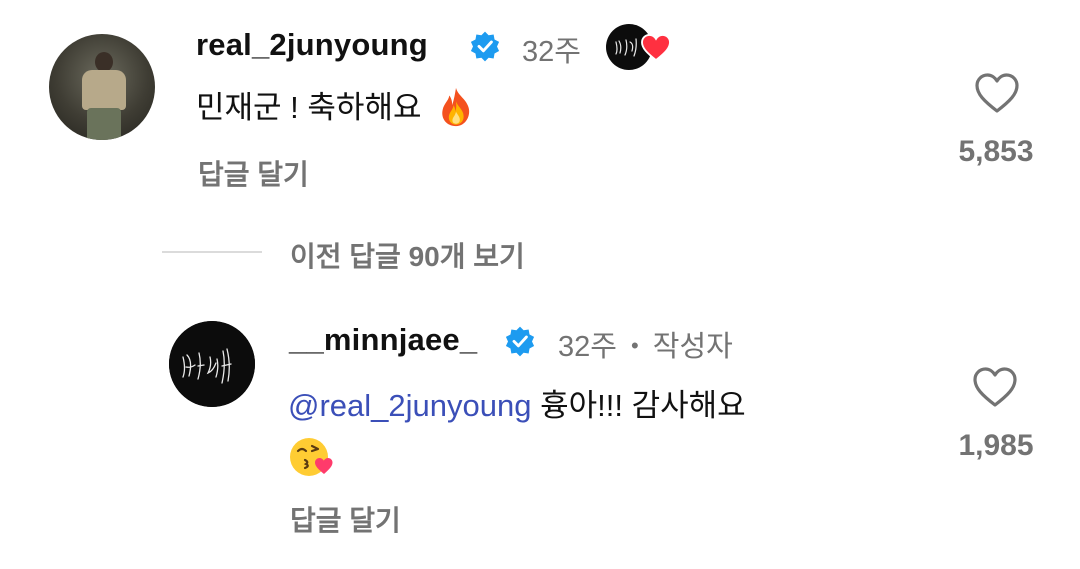 This screenshot has width=1080, height=569. What do you see at coordinates (407, 255) in the screenshot?
I see `view-previous-replies-button: 이전 답글 90개 보기` at bounding box center [407, 255].